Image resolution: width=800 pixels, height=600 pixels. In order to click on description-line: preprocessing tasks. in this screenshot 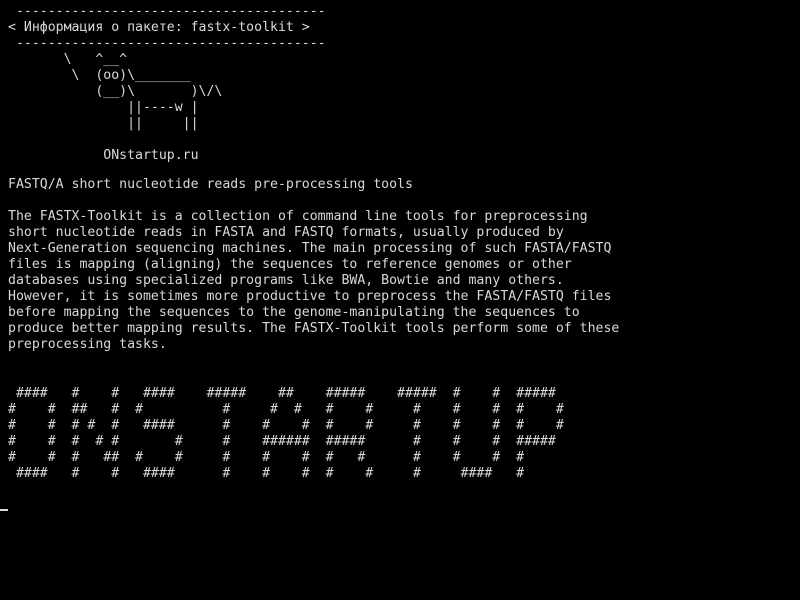, I will do `click(87, 344)`.